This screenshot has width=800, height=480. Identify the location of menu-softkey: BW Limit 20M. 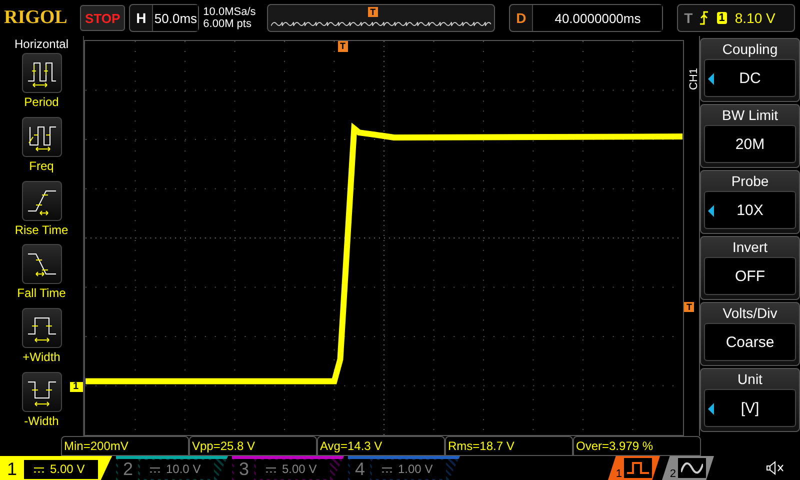
(750, 136).